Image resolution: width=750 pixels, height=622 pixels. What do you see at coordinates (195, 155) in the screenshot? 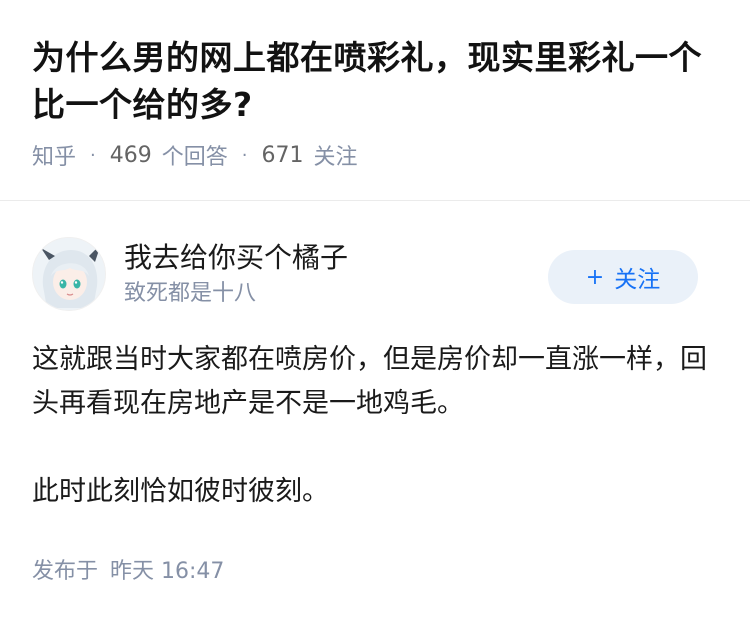
I see `answer-count-label: 个回答` at bounding box center [195, 155].